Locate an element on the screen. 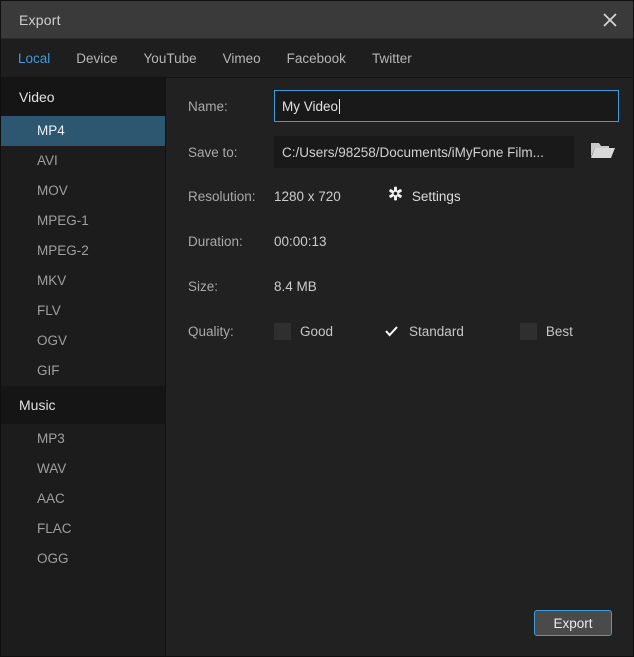 This screenshot has width=634, height=657. duration-value: 00:00:13 is located at coordinates (300, 241).